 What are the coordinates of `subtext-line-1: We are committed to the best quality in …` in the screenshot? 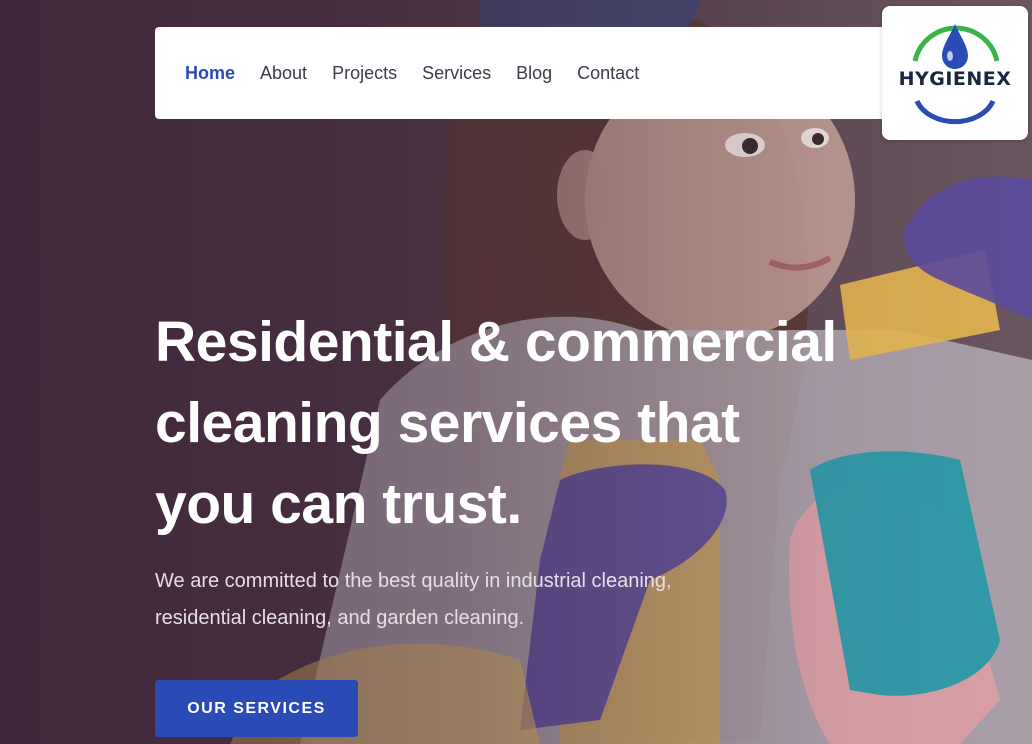 It's located at (413, 581).